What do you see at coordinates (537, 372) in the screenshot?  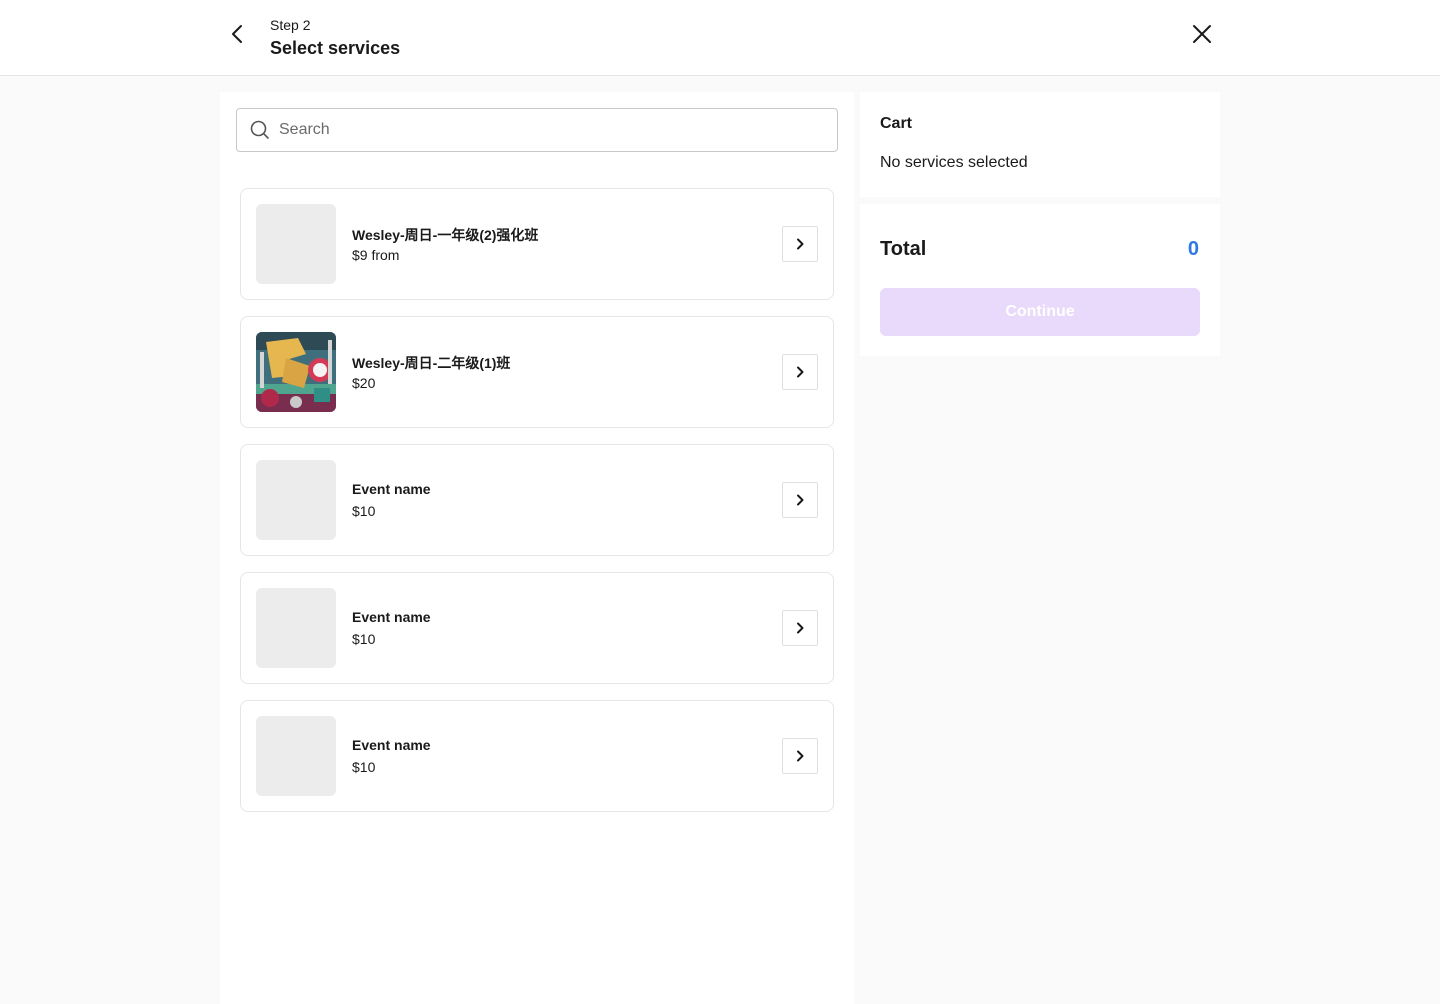 I see `service-card: Wesley-周日-二年级(1)班 $20` at bounding box center [537, 372].